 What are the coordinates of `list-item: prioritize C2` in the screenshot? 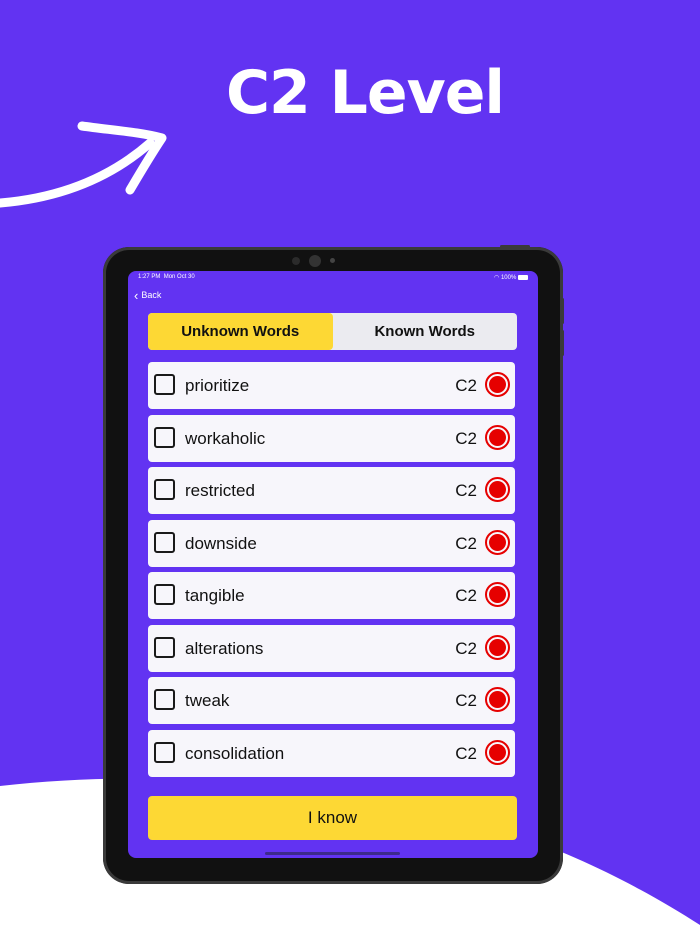 It's located at (331, 385).